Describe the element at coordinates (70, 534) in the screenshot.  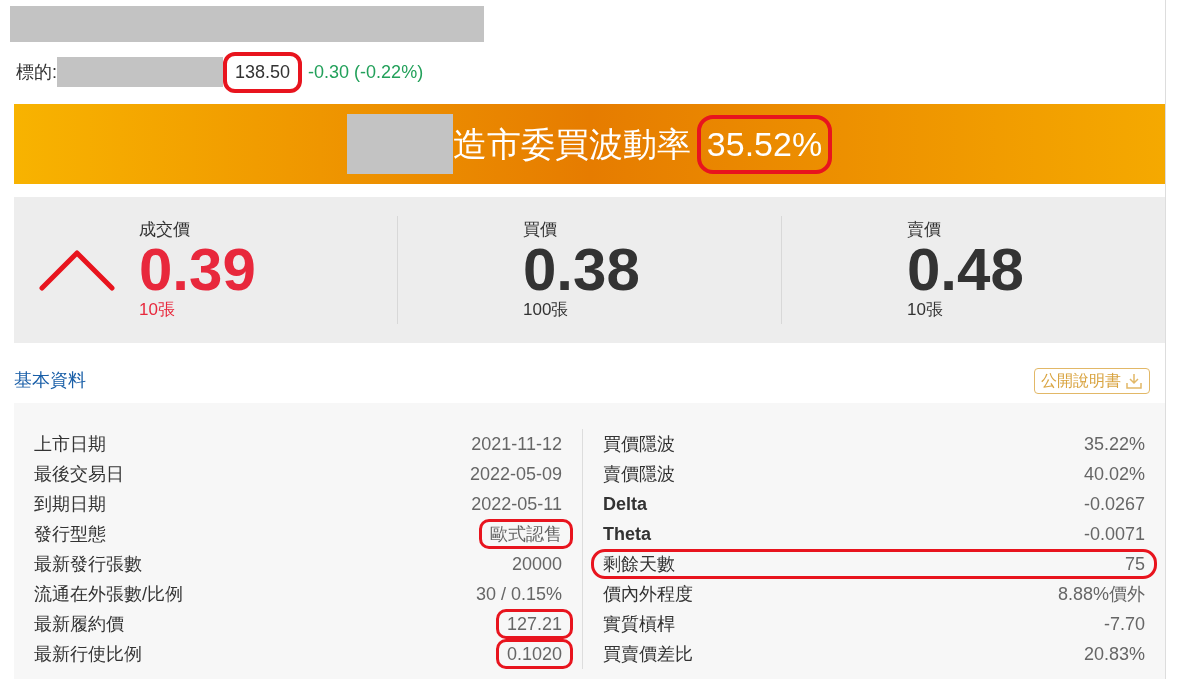
I see `detail-label: 發行型態` at that location.